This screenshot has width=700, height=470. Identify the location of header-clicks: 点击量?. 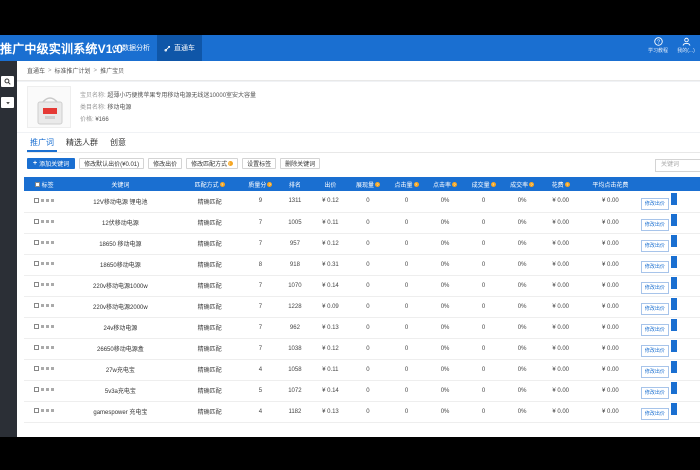
(406, 184).